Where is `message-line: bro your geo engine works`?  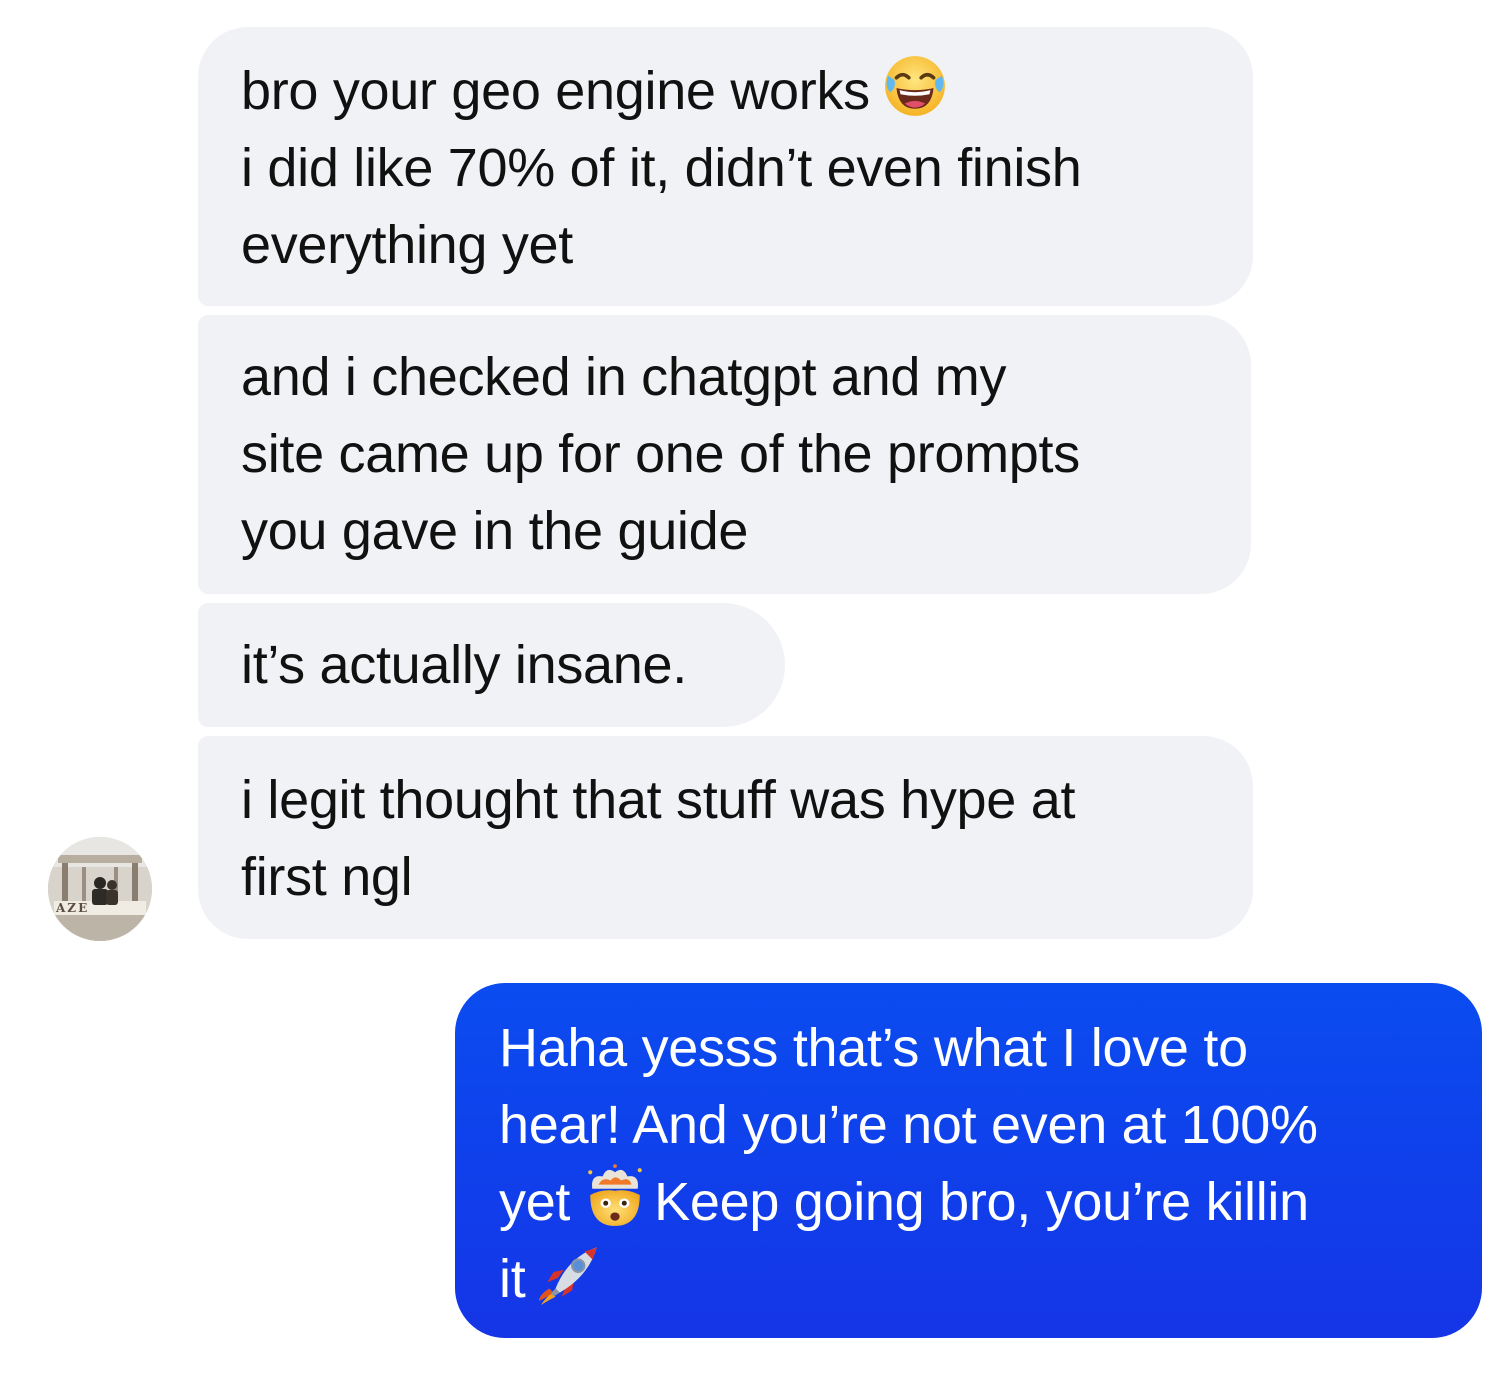 message-line: bro your geo engine works is located at coordinates (729, 91).